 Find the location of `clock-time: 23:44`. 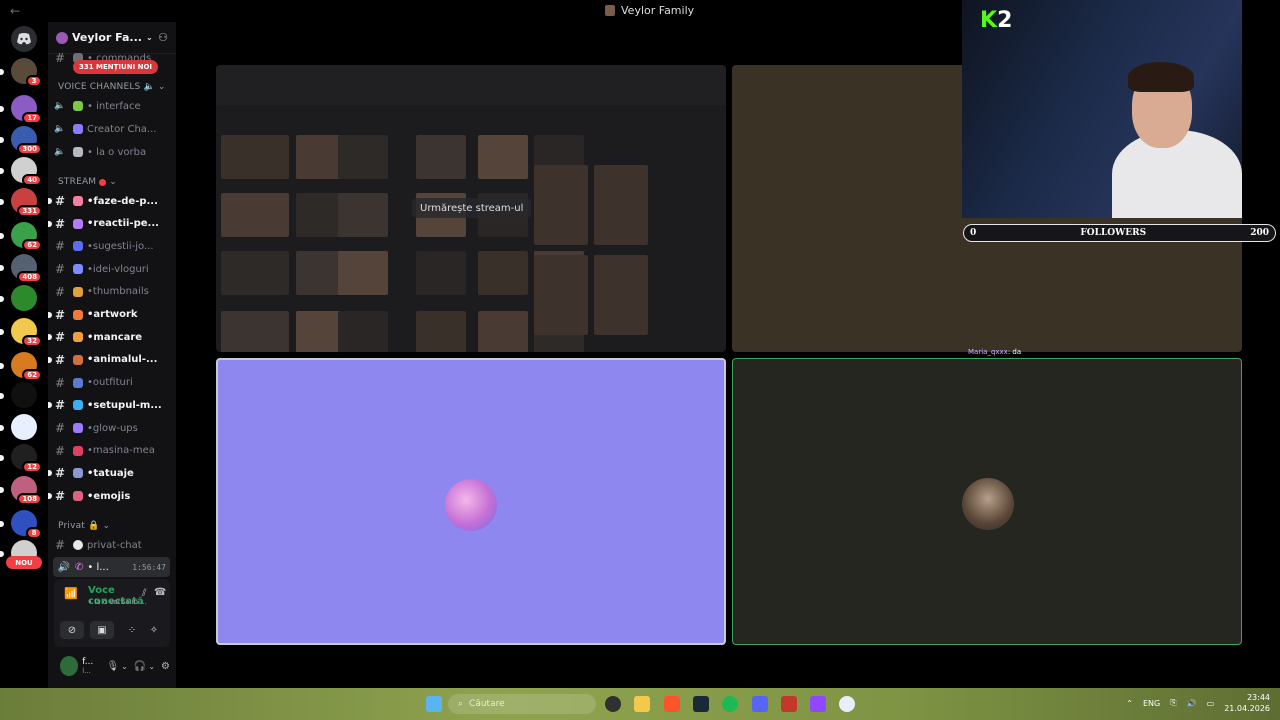

clock-time: 23:44 is located at coordinates (1258, 697).